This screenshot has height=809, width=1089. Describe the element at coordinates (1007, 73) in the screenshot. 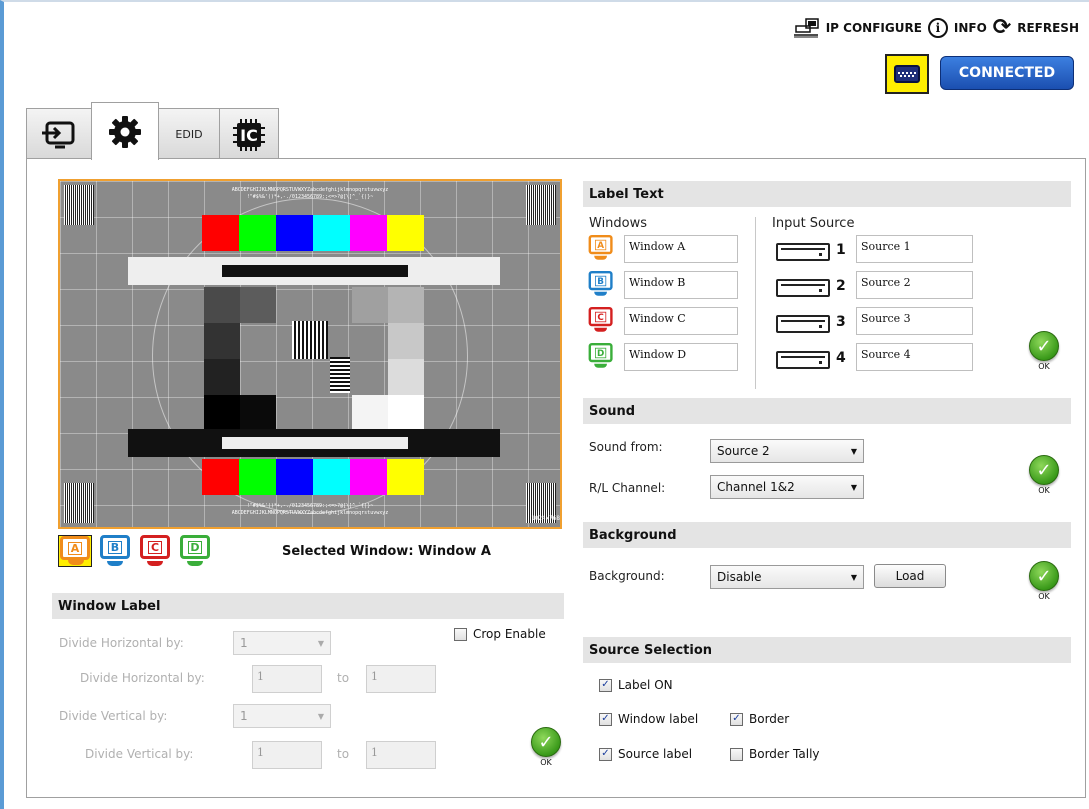

I see `connected-button: CONNECTED` at that location.